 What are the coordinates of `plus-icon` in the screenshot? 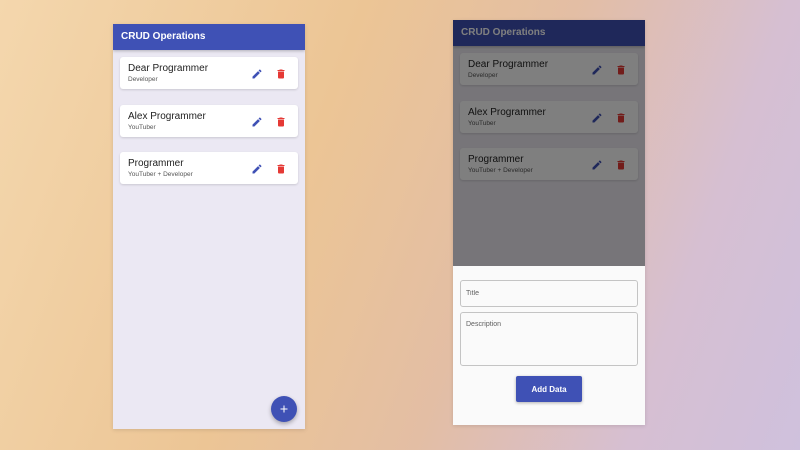 It's located at (284, 409).